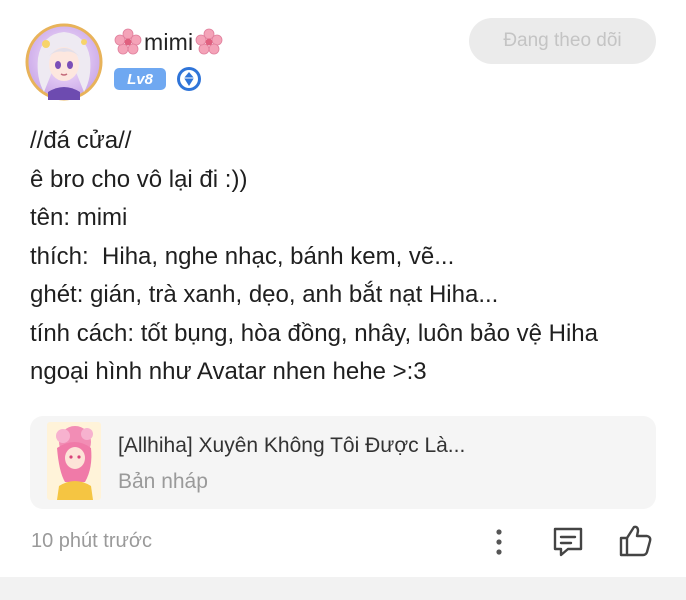 This screenshot has height=600, width=686. I want to click on following-button: Đang theo dõi, so click(562, 41).